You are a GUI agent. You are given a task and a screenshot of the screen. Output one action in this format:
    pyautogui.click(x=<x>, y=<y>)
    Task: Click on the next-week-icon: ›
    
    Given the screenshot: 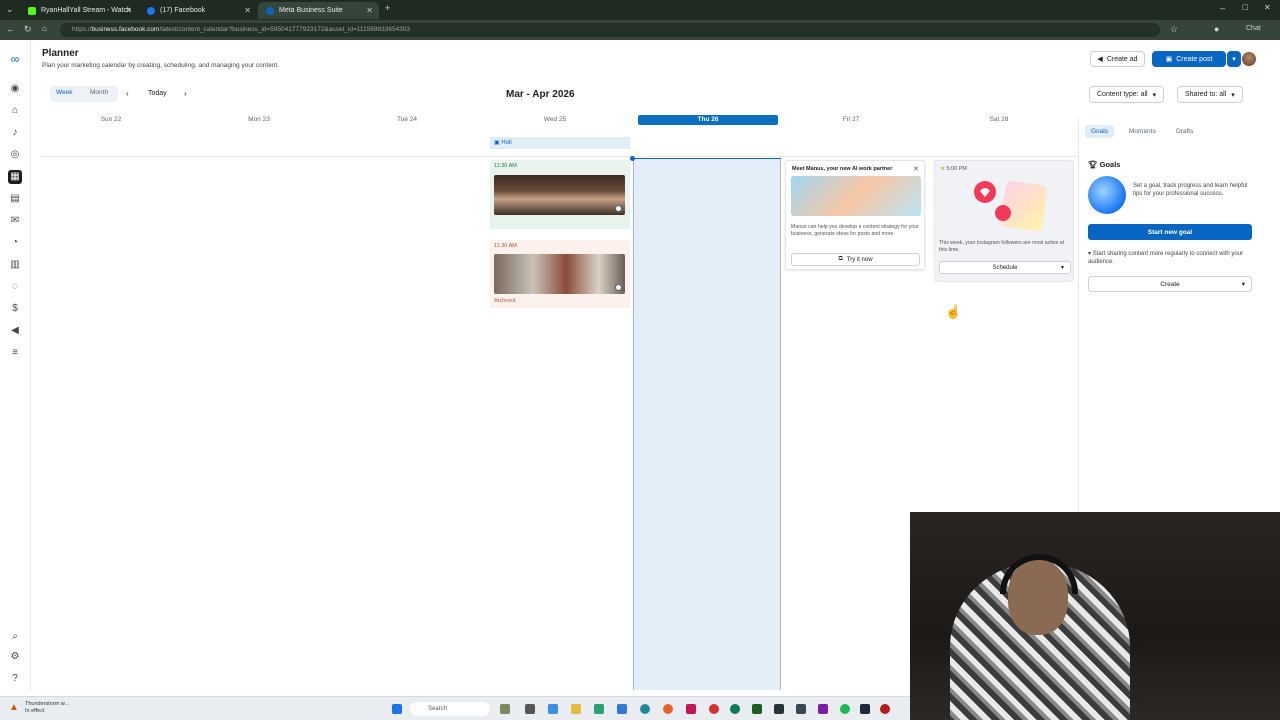 What is the action you would take?
    pyautogui.click(x=185, y=93)
    